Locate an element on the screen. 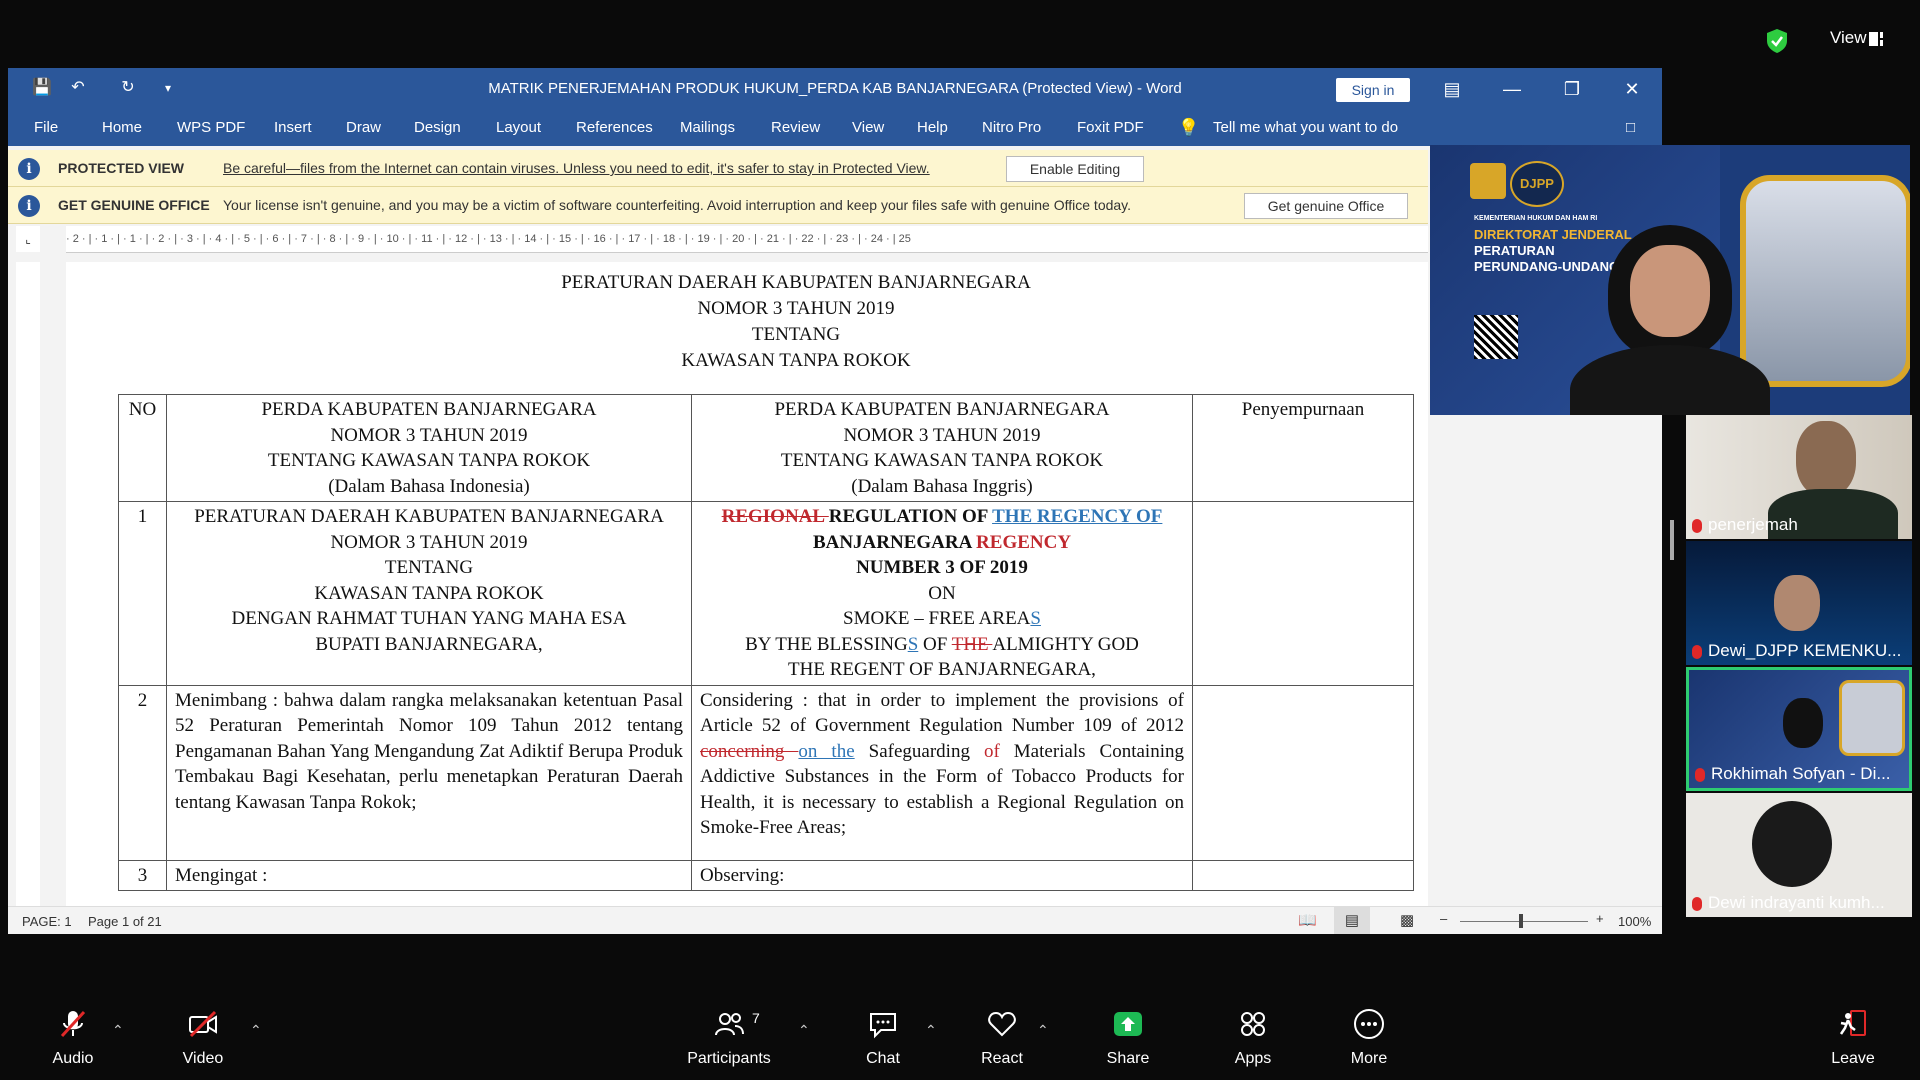 Image resolution: width=1920 pixels, height=1080 pixels. tab-file: File is located at coordinates (46, 128).